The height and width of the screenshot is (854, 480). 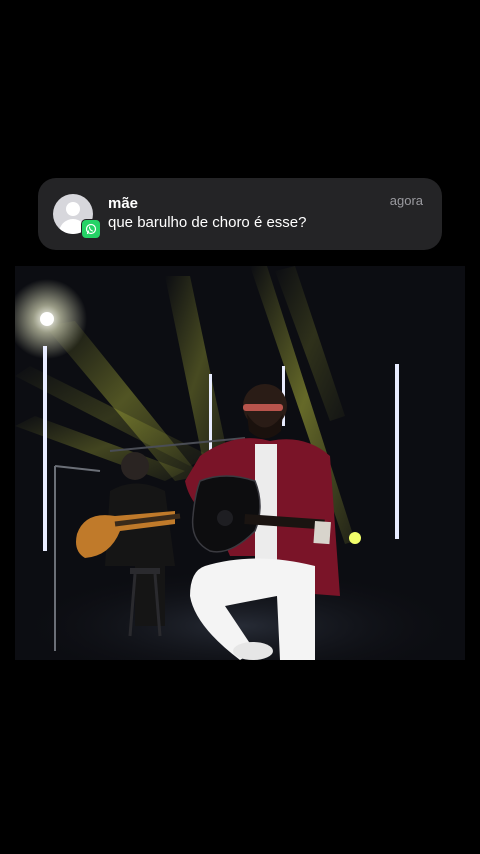 I want to click on notification-banner: mãe que barulho de choro é esse? agora, so click(x=240, y=214).